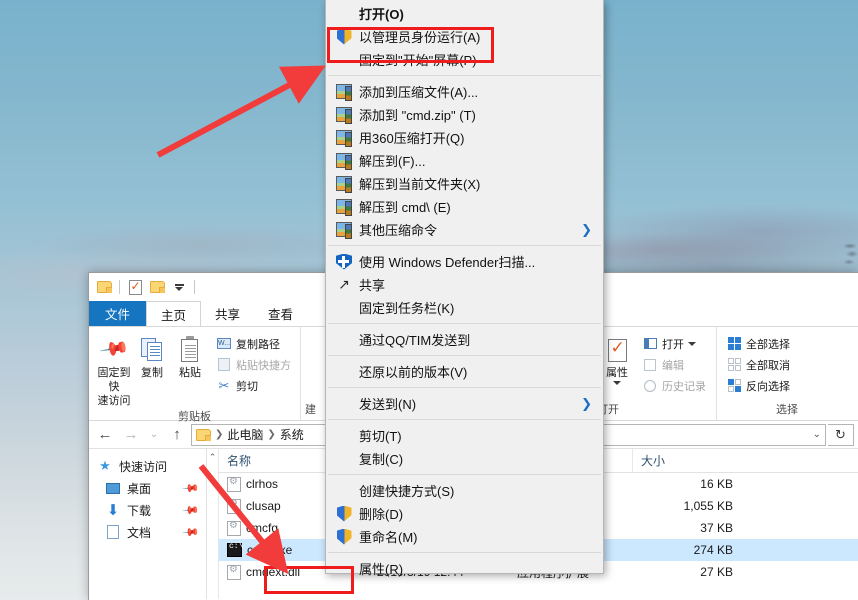 Image resolution: width=858 pixels, height=600 pixels. Describe the element at coordinates (263, 365) in the screenshot. I see `paste-shortcut-label: 粘贴快捷方` at that location.